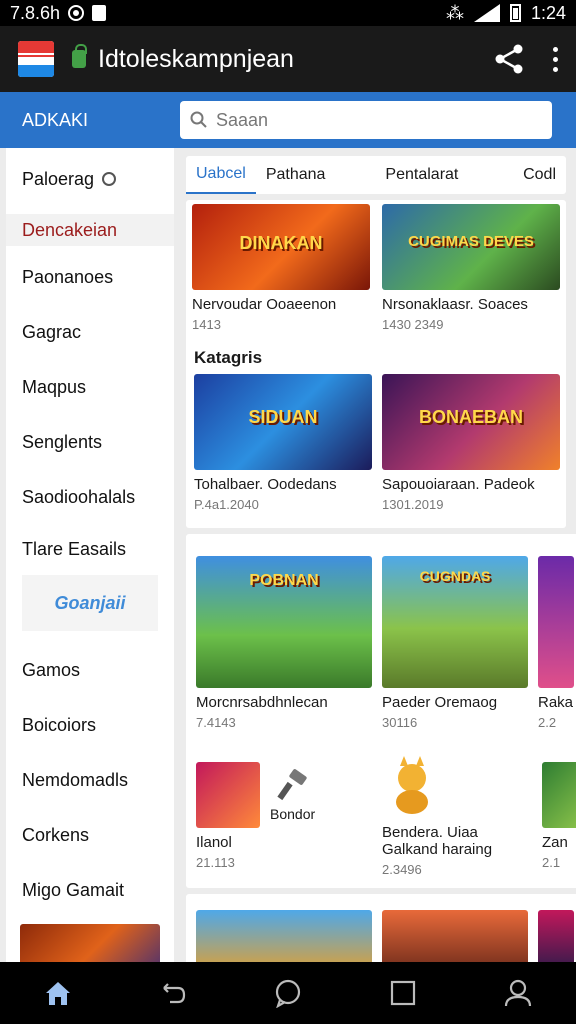  I want to click on sidebar-item-2: Paonanoes, so click(90, 277).